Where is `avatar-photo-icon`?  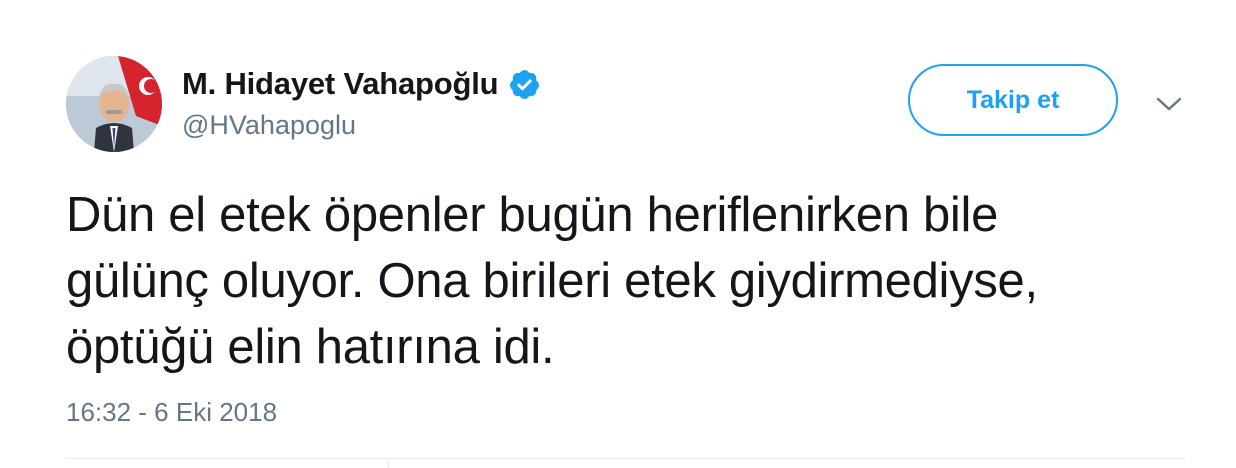 avatar-photo-icon is located at coordinates (114, 104).